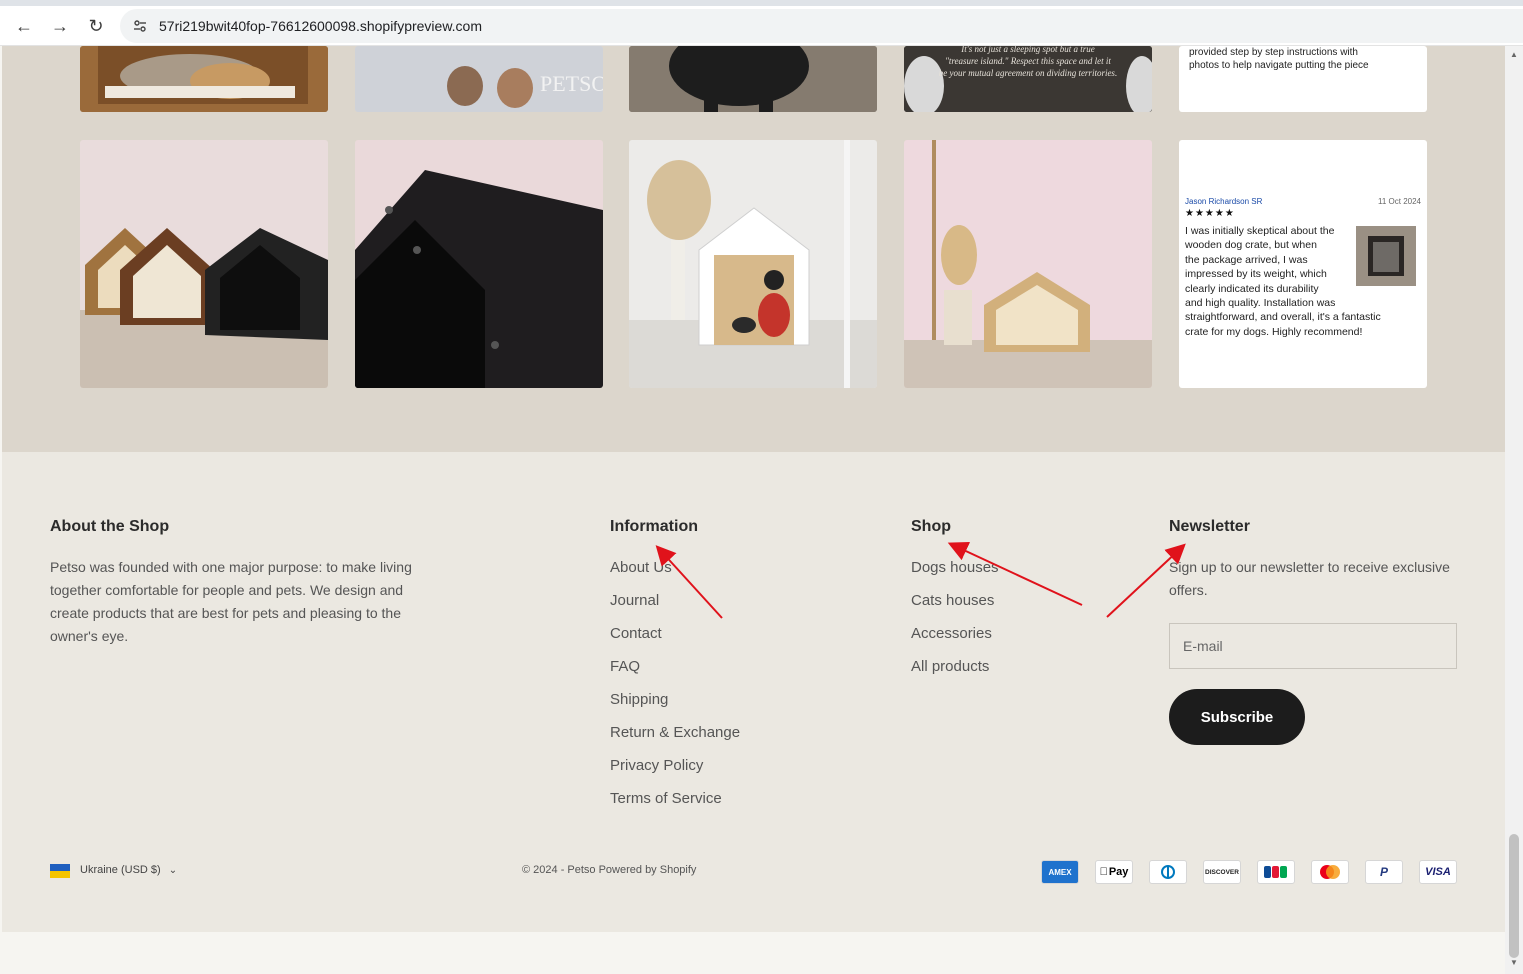 The image size is (1523, 974). I want to click on gallery-image-cat-bed, so click(204, 79).